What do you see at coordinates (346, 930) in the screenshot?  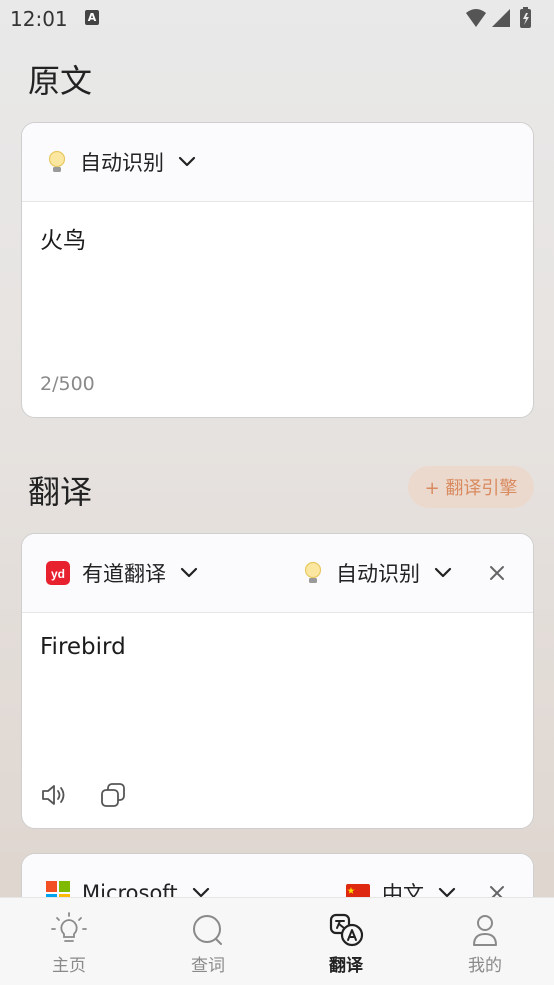 I see `translate-icon` at bounding box center [346, 930].